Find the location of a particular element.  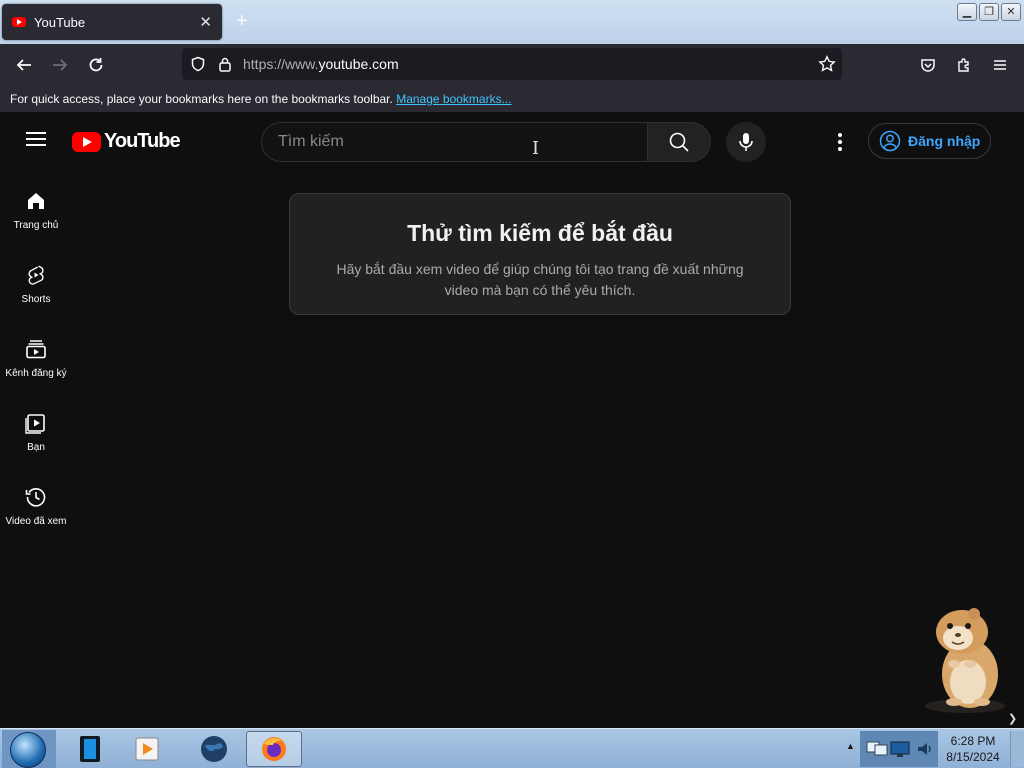

windows-start-orb-icon is located at coordinates (28, 750).